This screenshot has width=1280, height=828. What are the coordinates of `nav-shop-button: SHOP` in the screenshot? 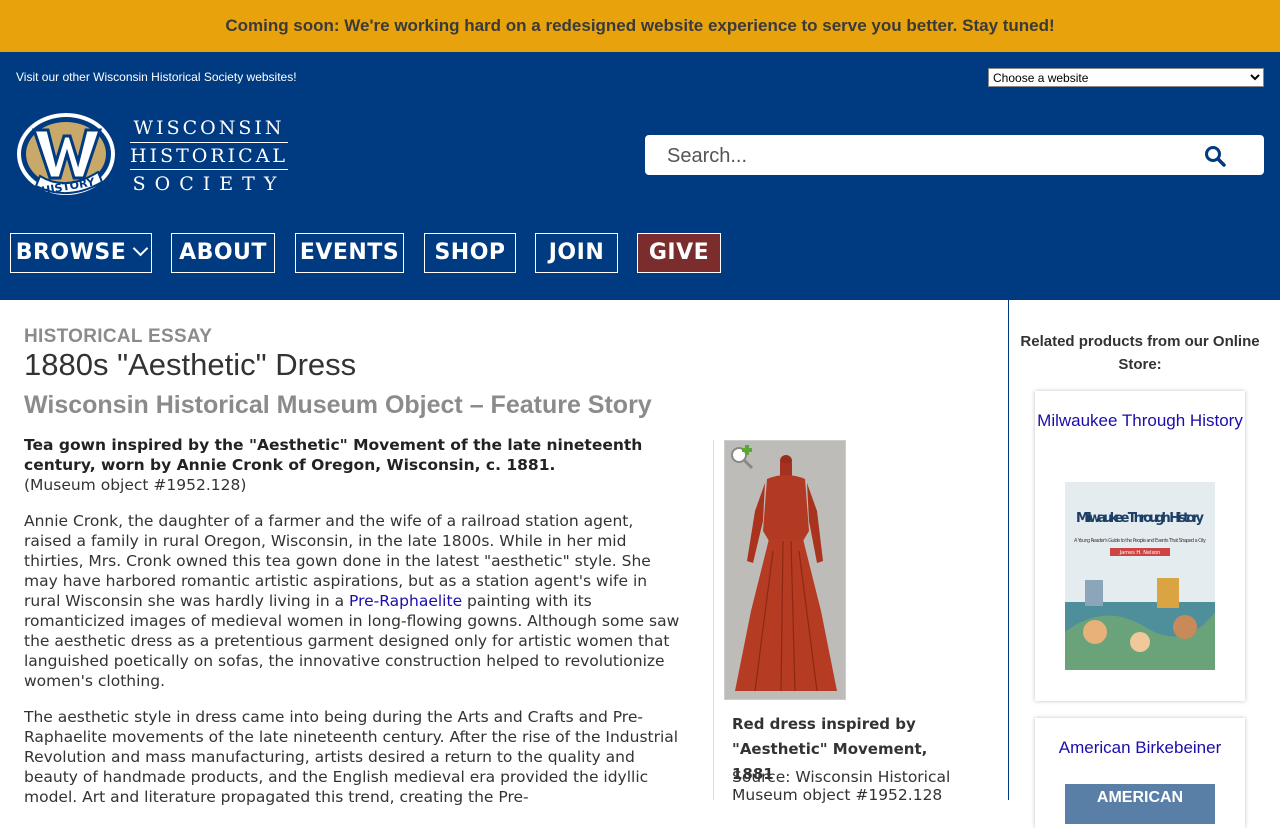 It's located at (470, 253).